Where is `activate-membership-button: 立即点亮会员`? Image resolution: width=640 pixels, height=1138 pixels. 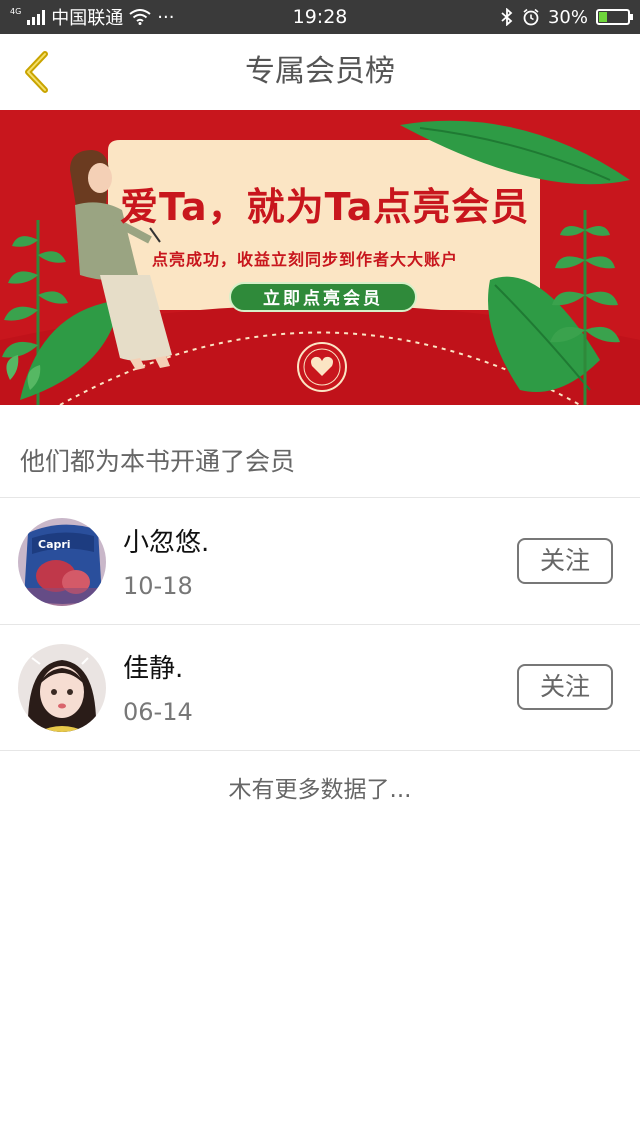
activate-membership-button: 立即点亮会员 is located at coordinates (323, 297).